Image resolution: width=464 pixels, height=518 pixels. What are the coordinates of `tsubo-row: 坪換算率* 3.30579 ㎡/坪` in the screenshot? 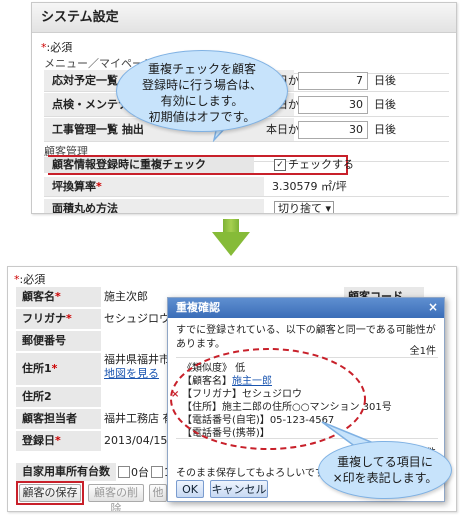 It's located at (246, 187).